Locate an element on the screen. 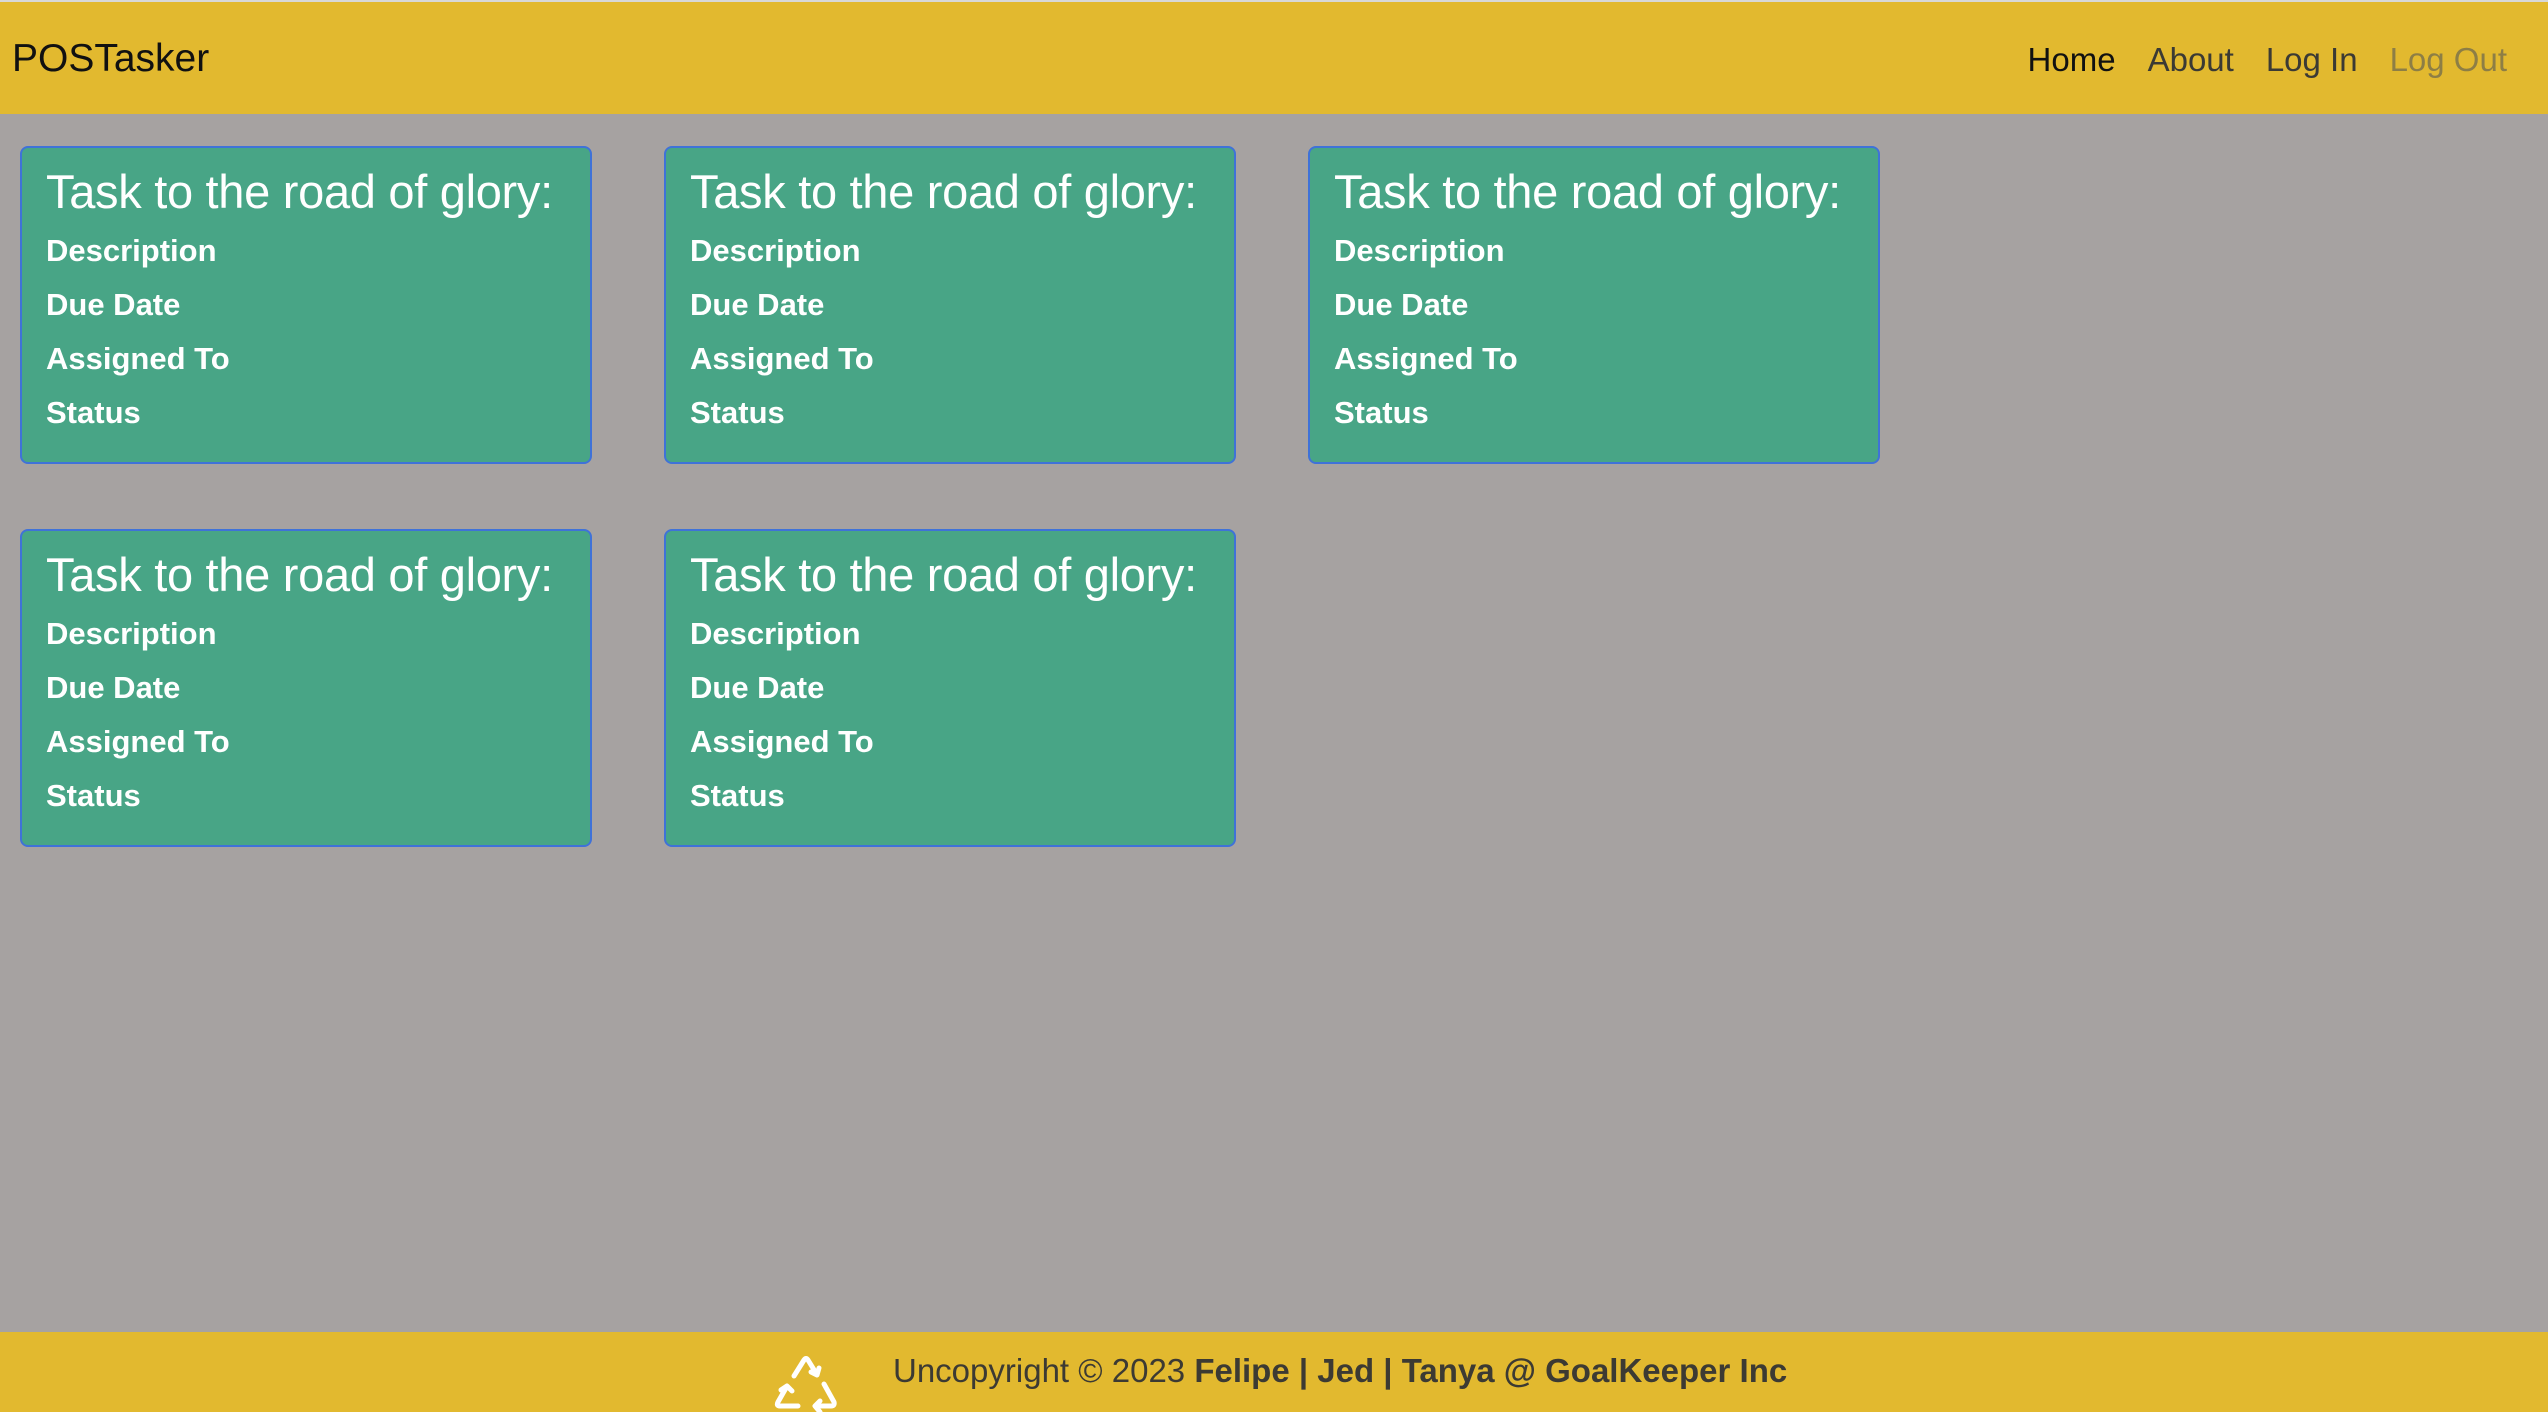 The height and width of the screenshot is (1412, 2548). nav-logout-link: Log Out is located at coordinates (2448, 60).